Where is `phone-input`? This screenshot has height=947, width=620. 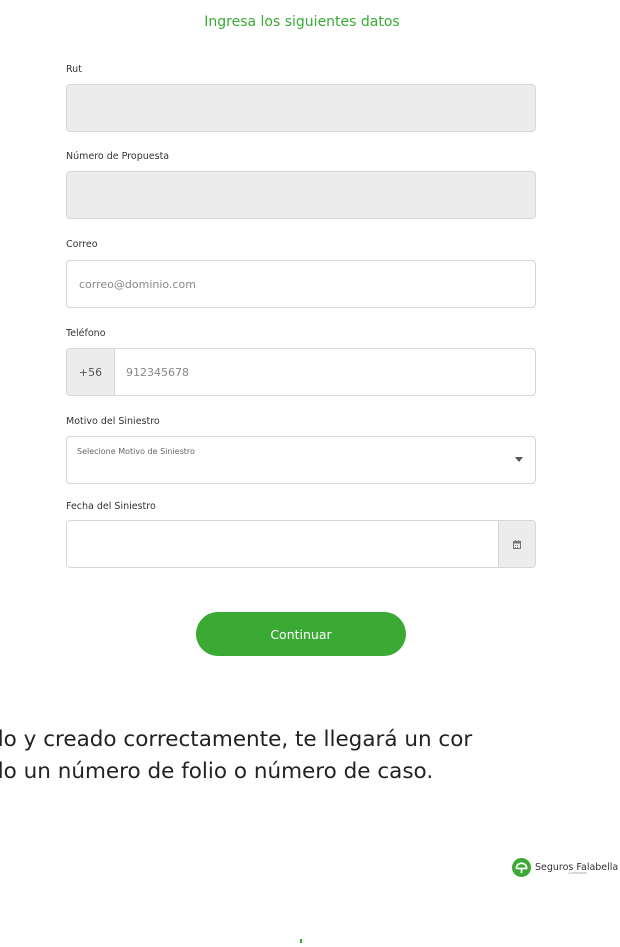 phone-input is located at coordinates (324, 372).